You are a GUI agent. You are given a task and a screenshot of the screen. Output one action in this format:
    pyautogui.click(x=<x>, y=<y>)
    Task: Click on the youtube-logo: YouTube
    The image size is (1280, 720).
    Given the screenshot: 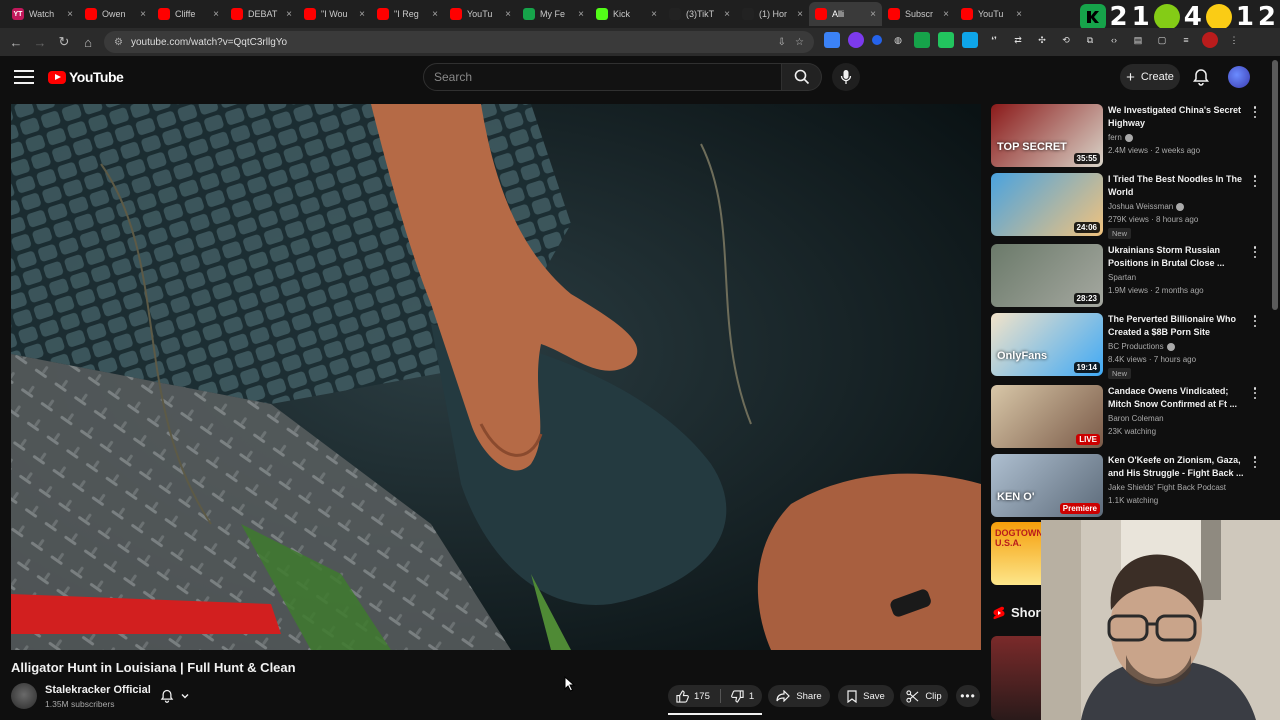 What is the action you would take?
    pyautogui.click(x=86, y=77)
    